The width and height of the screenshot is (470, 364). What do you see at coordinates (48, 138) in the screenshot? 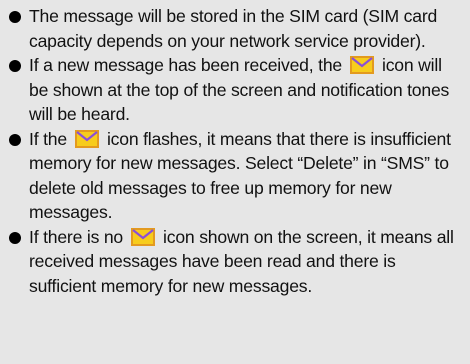
I see `item-text-before: If the` at bounding box center [48, 138].